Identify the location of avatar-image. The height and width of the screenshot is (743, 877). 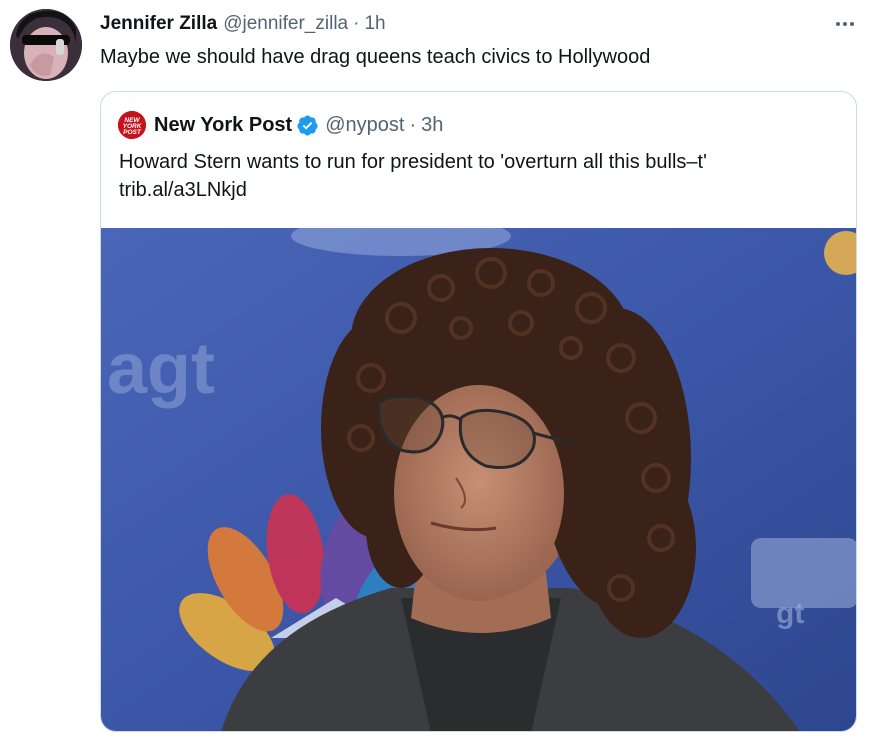
(46, 45).